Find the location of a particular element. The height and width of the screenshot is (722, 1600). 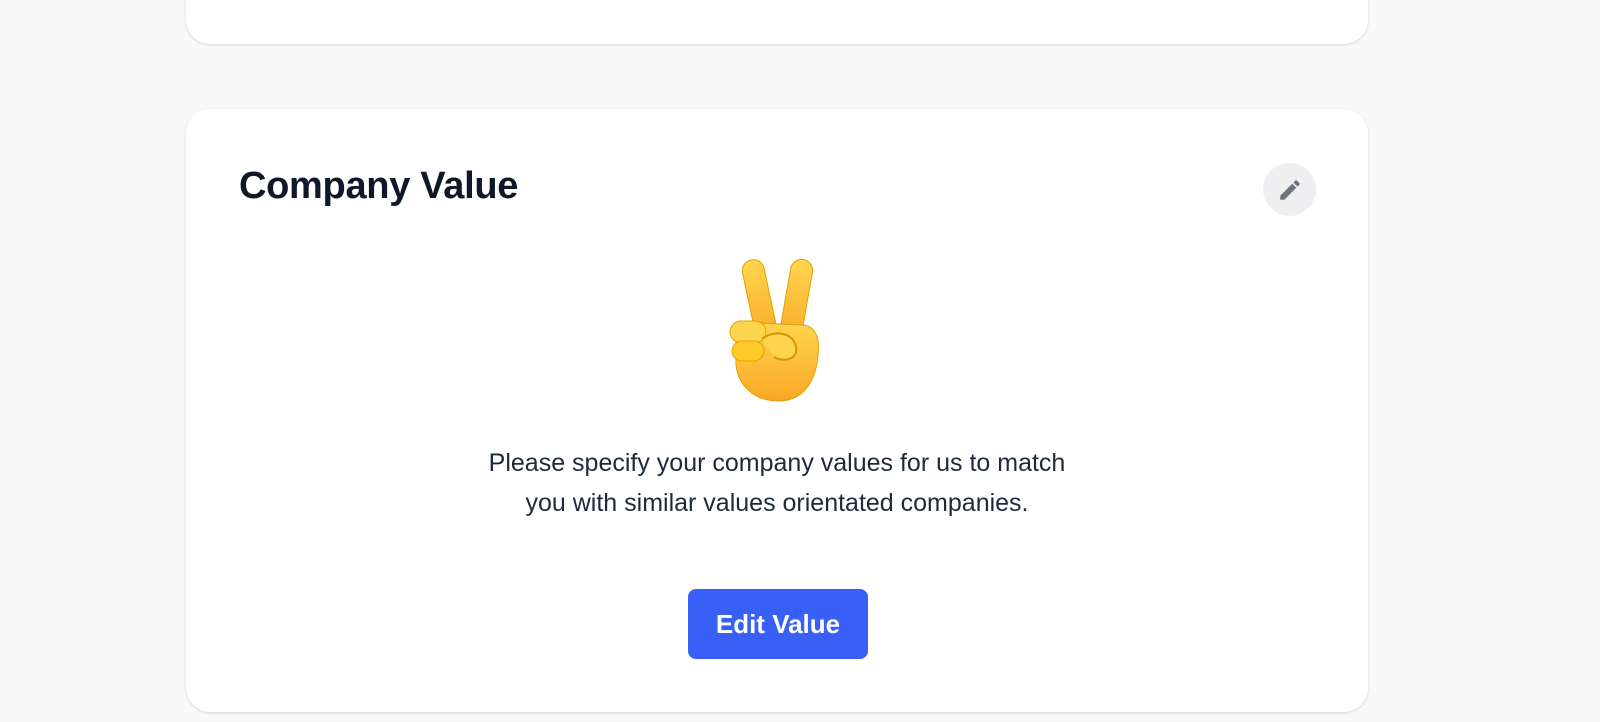

pencil-icon is located at coordinates (1290, 190).